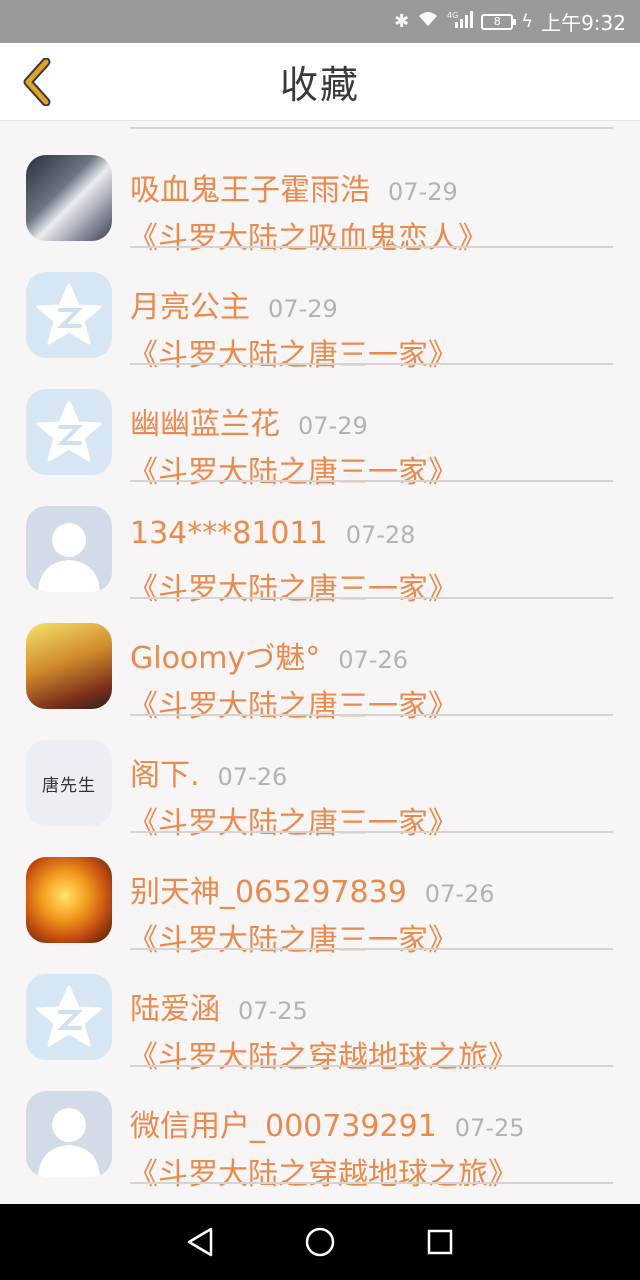 The width and height of the screenshot is (640, 1280). I want to click on name-line: 134***81011 07-28, so click(272, 533).